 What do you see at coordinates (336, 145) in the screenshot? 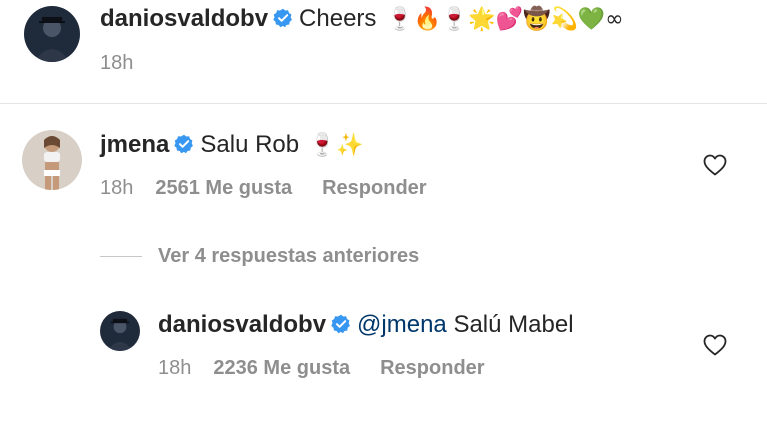
I see `emoji-string: 🍷✨` at bounding box center [336, 145].